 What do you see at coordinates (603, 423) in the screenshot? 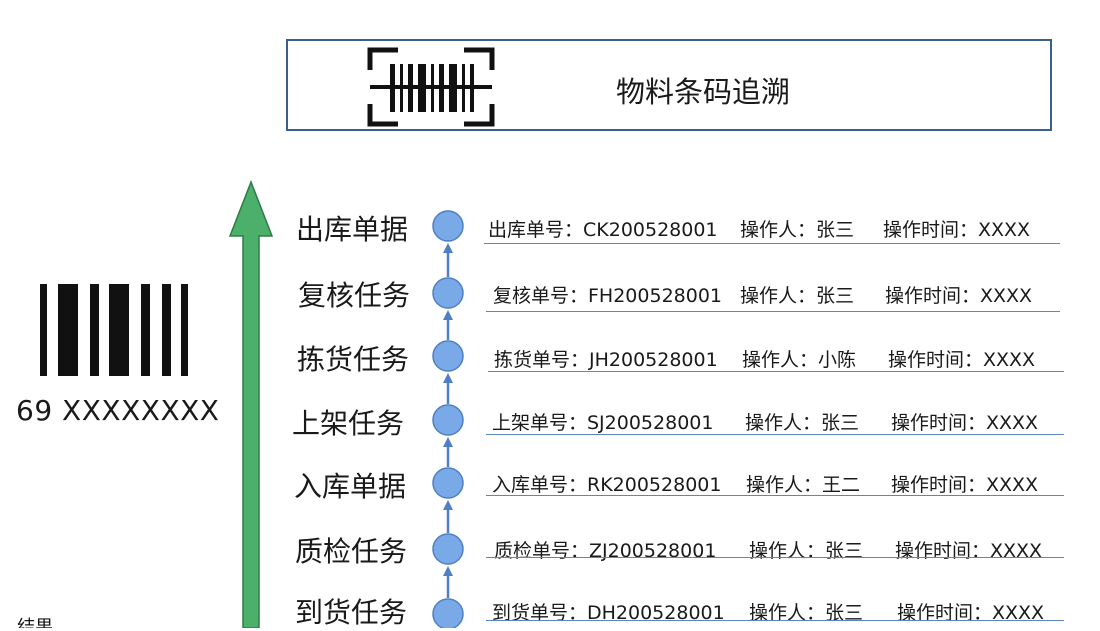
I see `doc-number: 上架单号：SJ200528001` at bounding box center [603, 423].